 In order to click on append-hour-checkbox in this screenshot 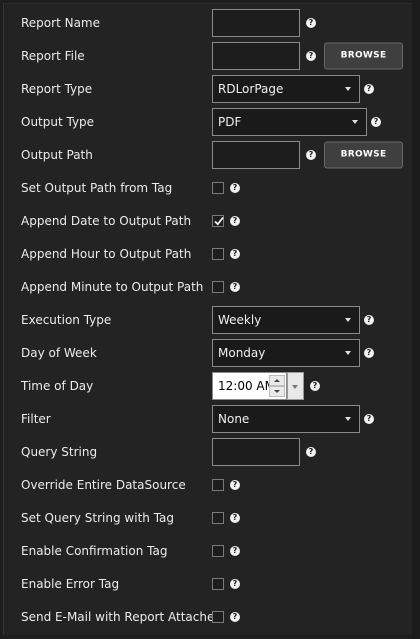, I will do `click(218, 253)`.